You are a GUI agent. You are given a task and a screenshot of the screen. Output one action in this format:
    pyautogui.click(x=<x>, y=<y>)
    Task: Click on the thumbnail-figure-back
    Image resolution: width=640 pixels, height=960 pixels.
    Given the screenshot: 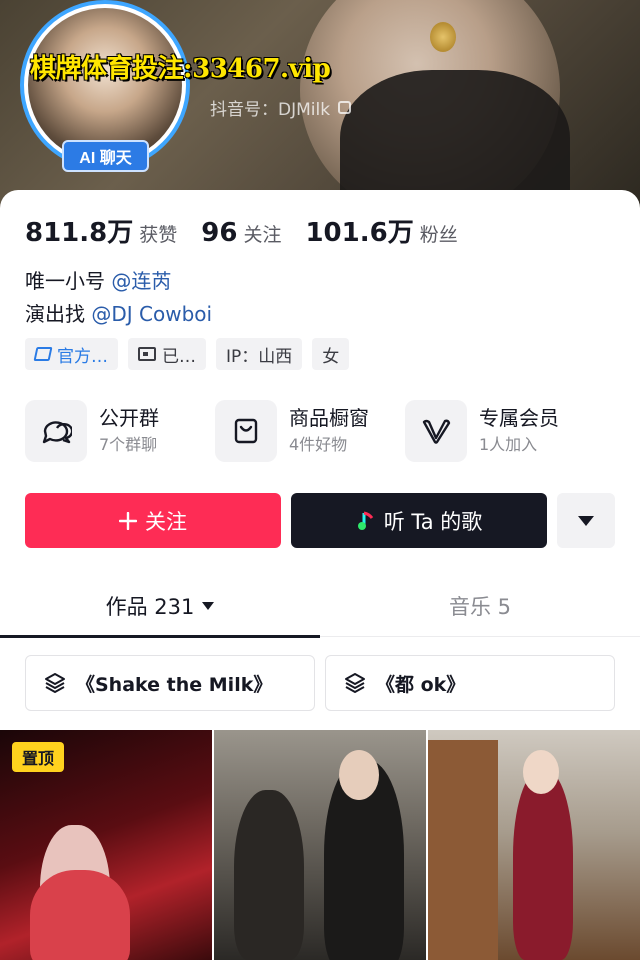 What is the action you would take?
    pyautogui.click(x=269, y=875)
    